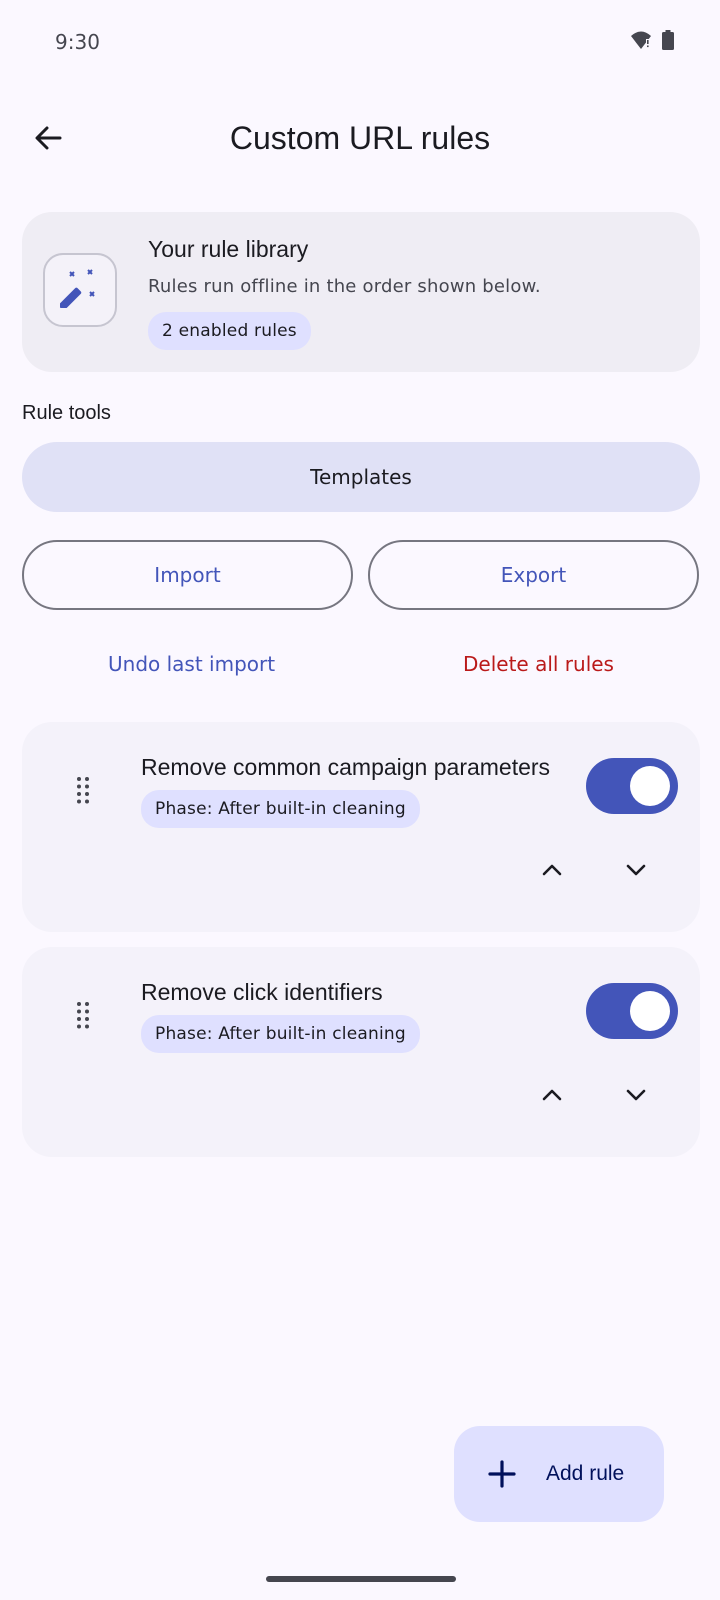 Image resolution: width=720 pixels, height=1600 pixels. Describe the element at coordinates (228, 249) in the screenshot. I see `library-title: Your rule library` at that location.